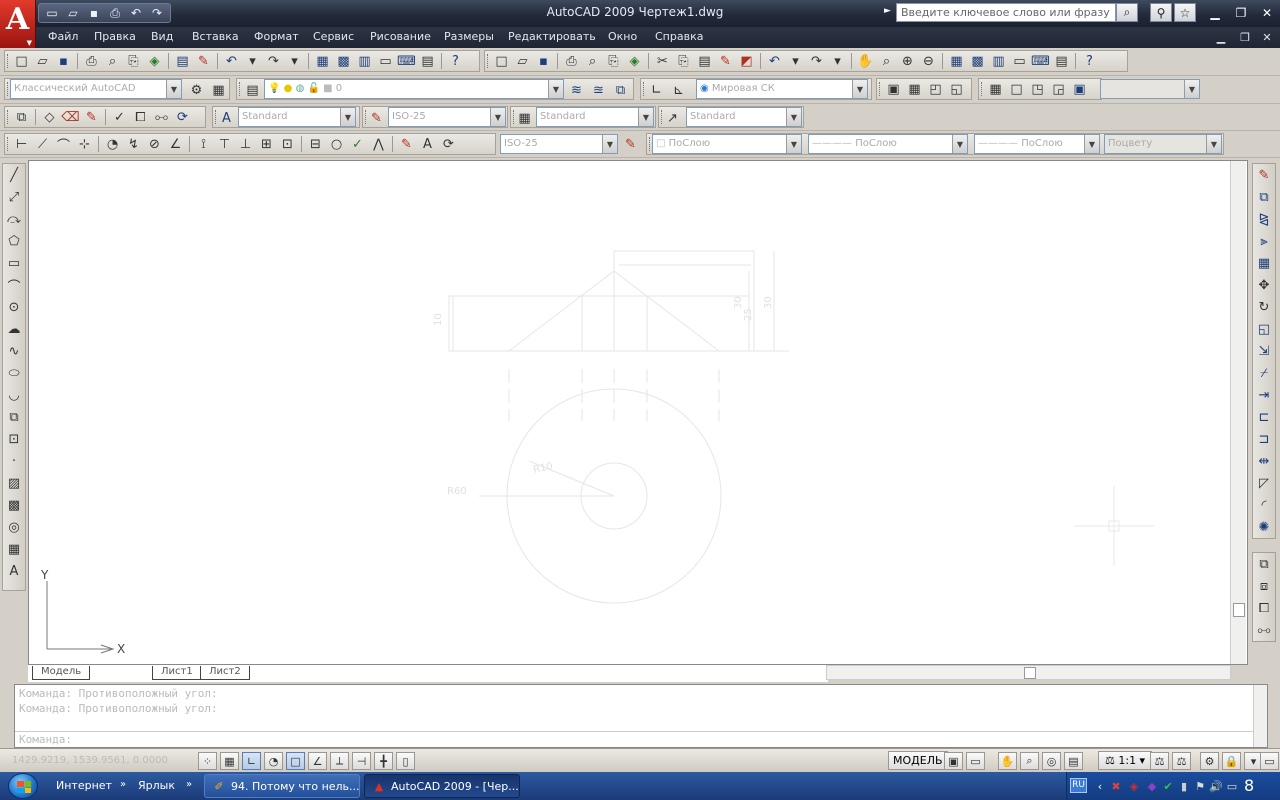 This screenshot has width=1280, height=800. I want to click on tab-model: Модель, so click(61, 673).